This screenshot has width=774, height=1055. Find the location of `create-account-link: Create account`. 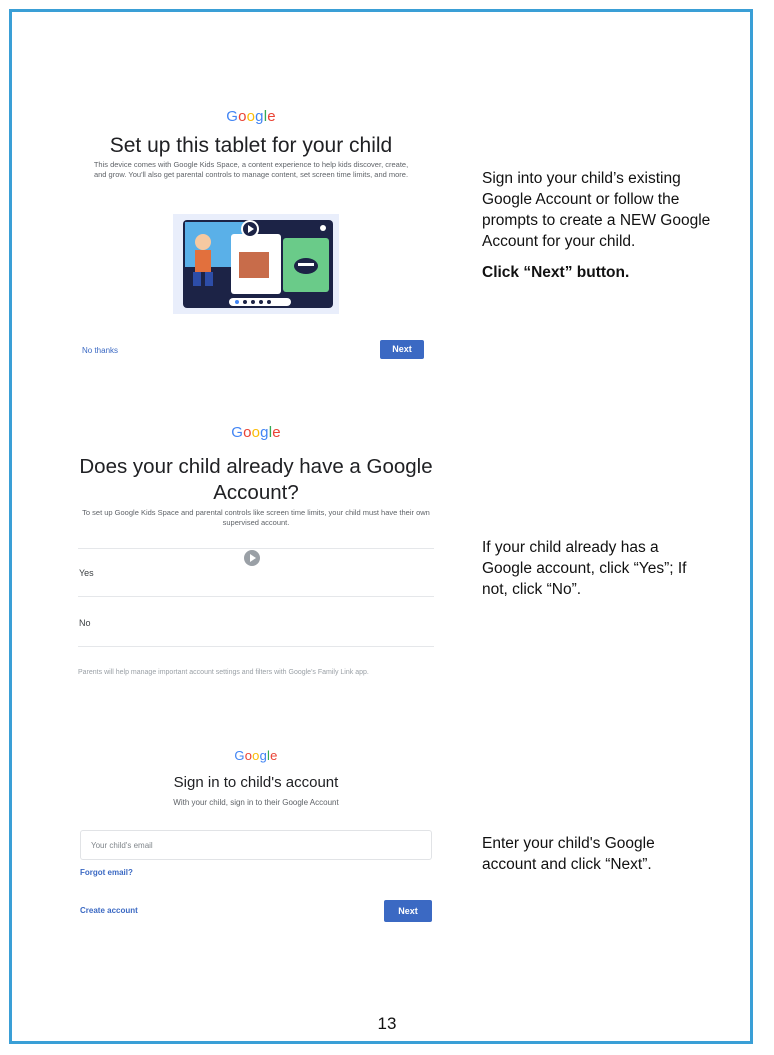

create-account-link: Create account is located at coordinates (109, 910).